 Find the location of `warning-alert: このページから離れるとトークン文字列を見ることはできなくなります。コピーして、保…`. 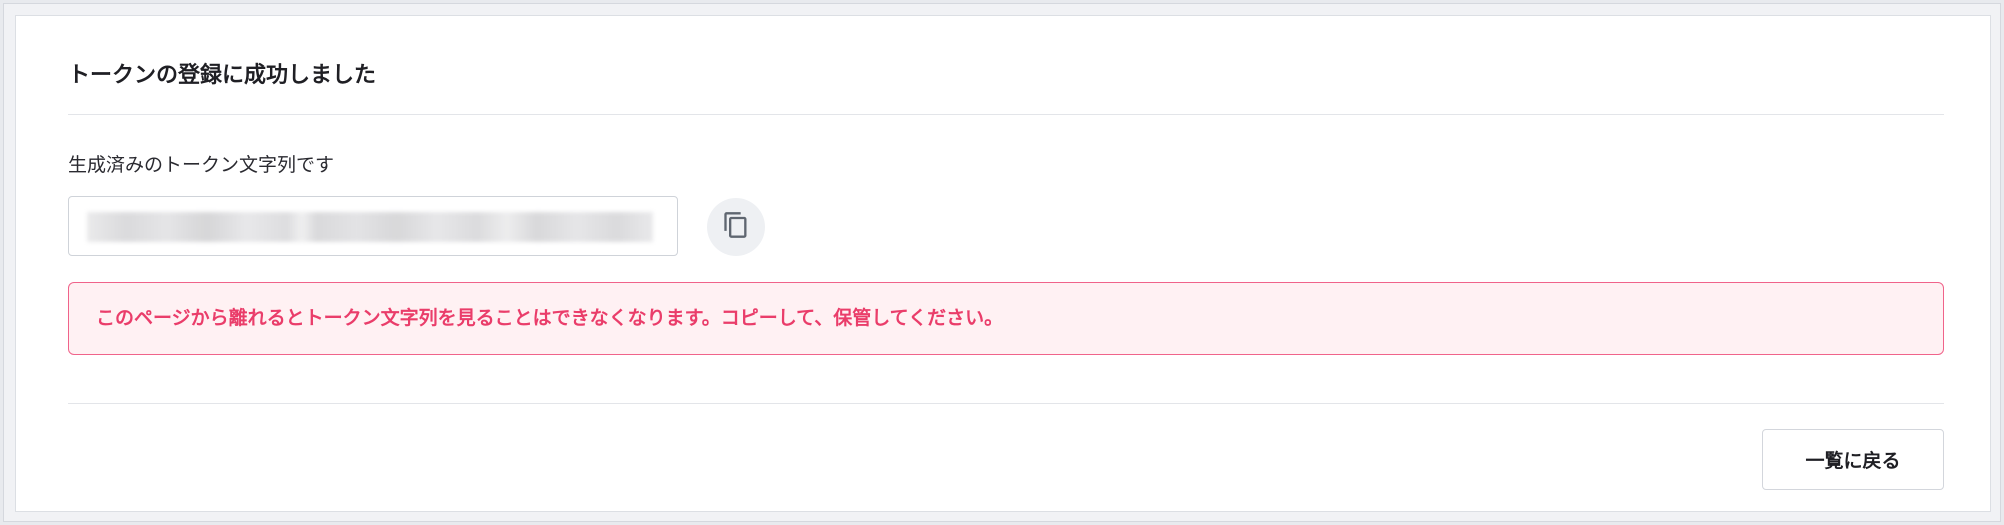

warning-alert: このページから離れるとトークン文字列を見ることはできなくなります。コピーして、保… is located at coordinates (1006, 318).